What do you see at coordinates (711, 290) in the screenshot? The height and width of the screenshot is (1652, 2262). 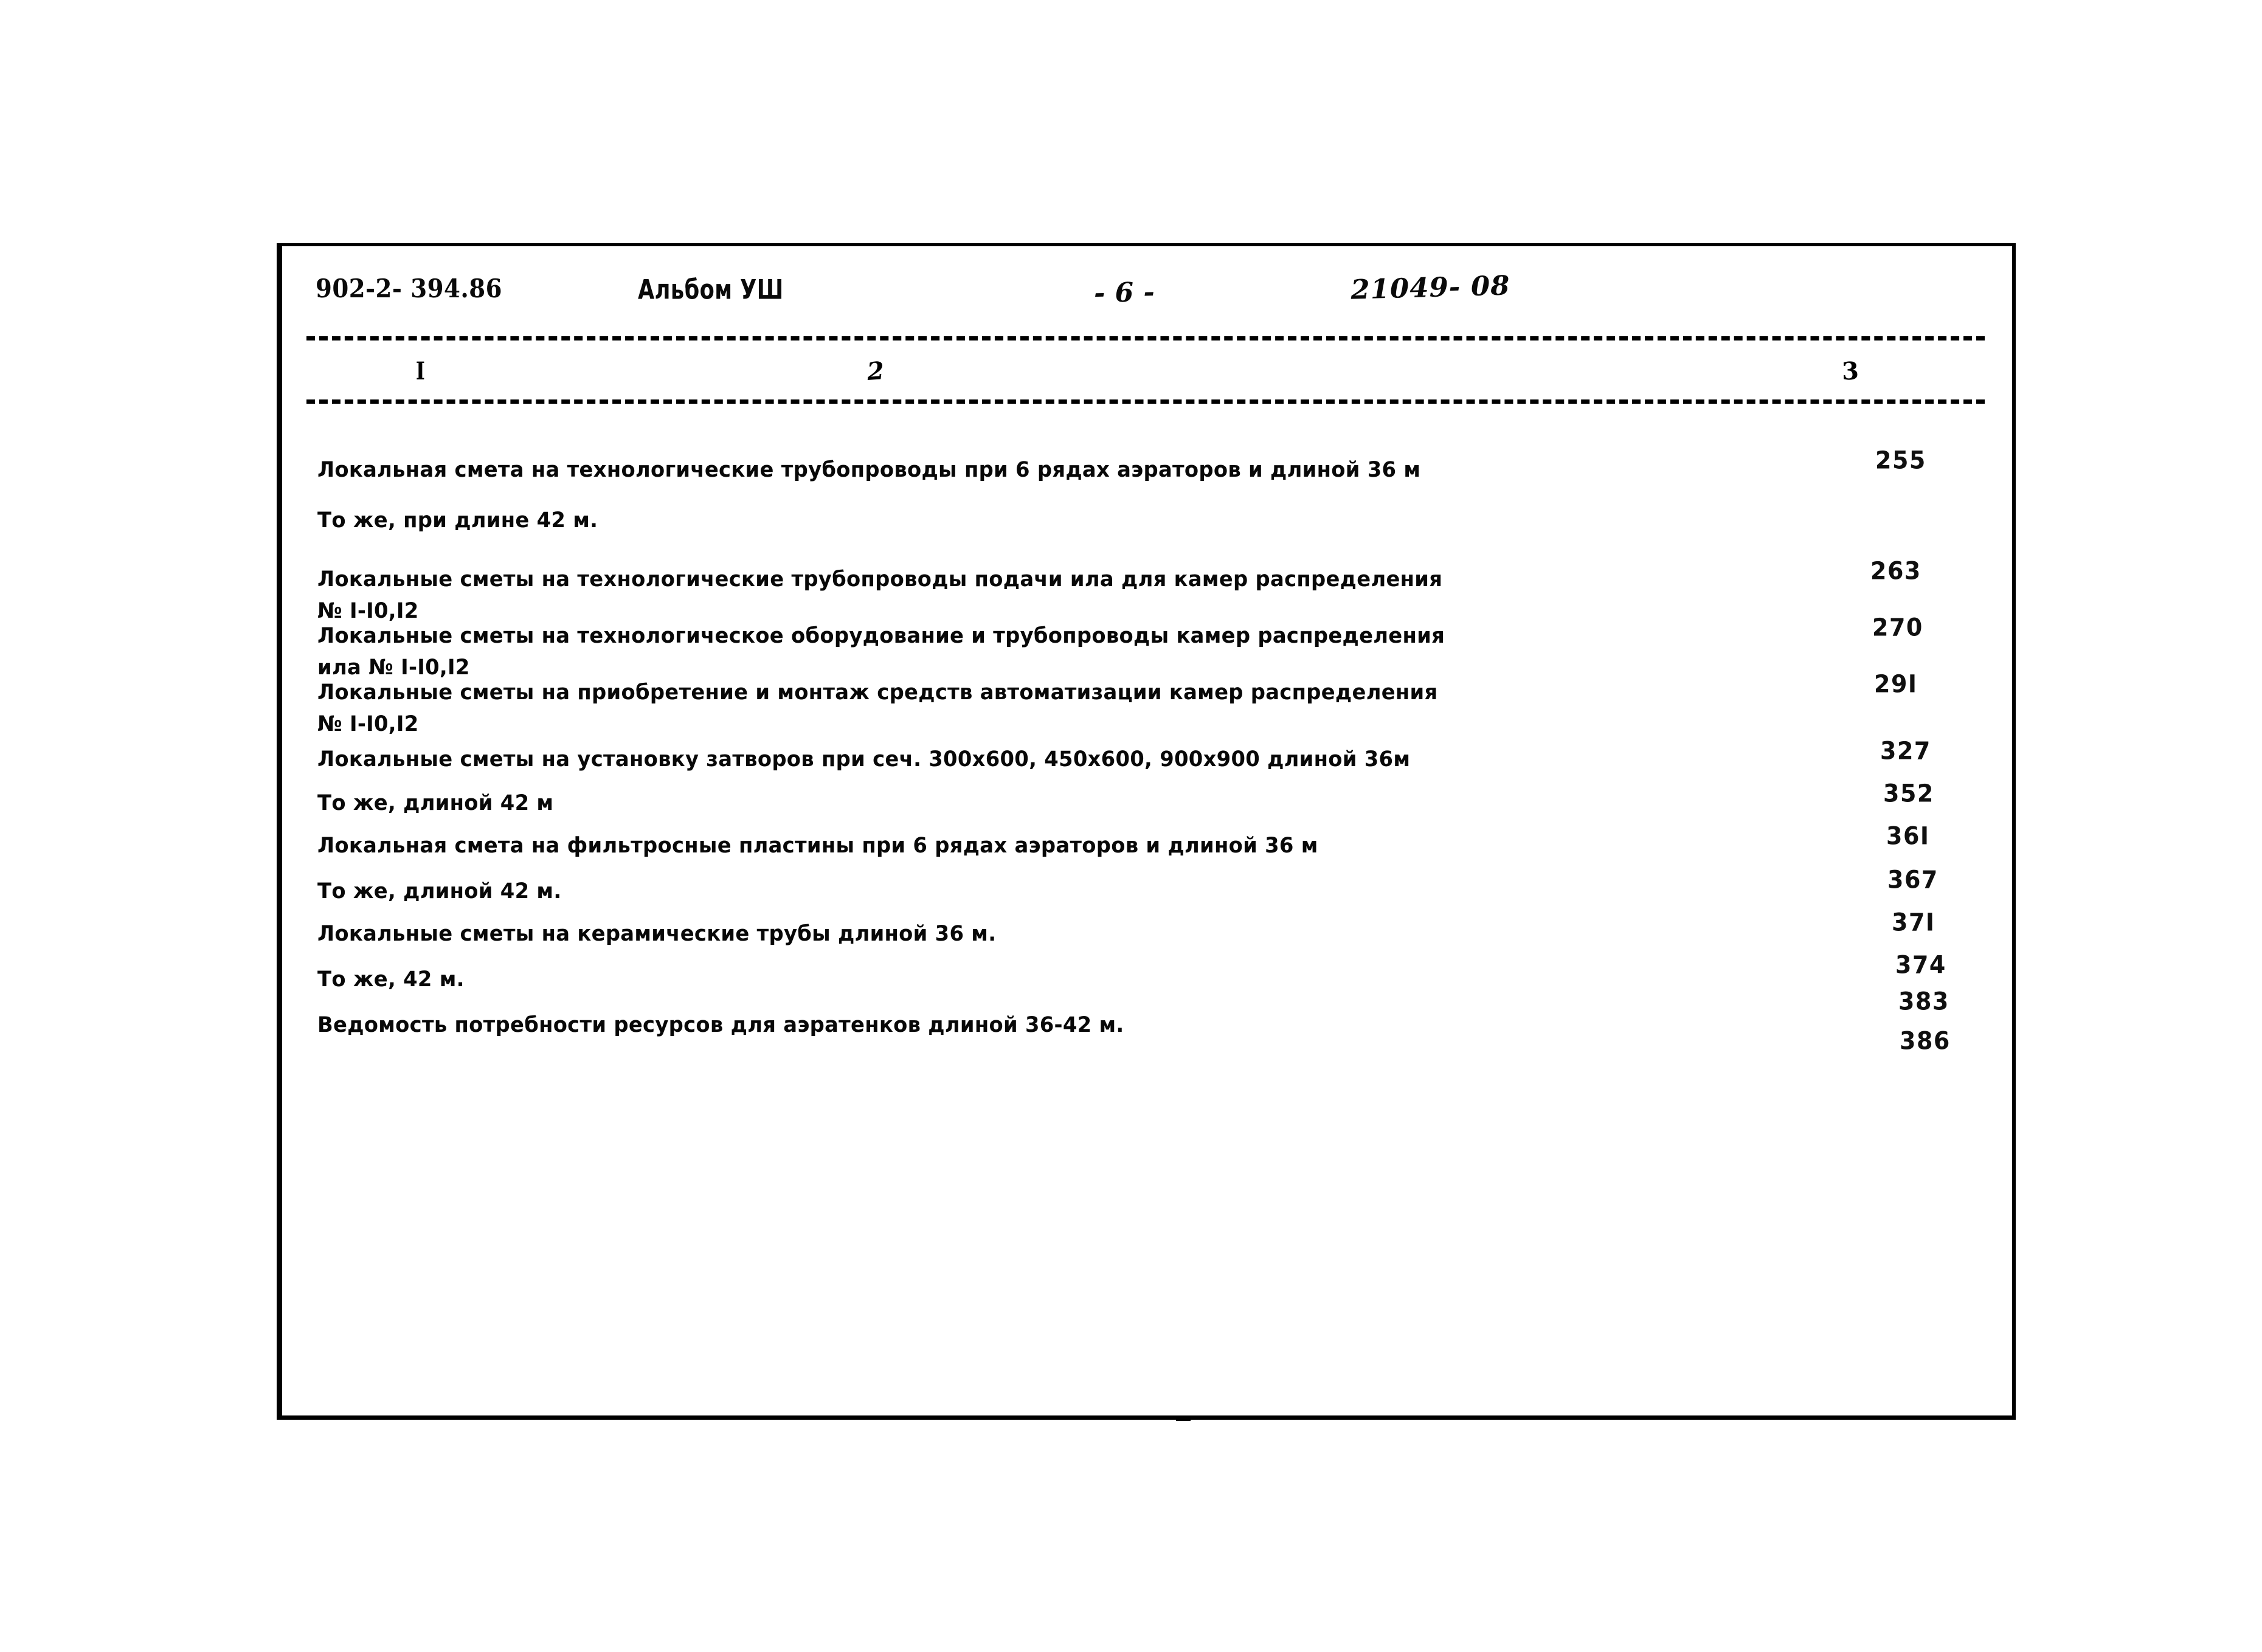 I see `album-label: Альбом УШ` at bounding box center [711, 290].